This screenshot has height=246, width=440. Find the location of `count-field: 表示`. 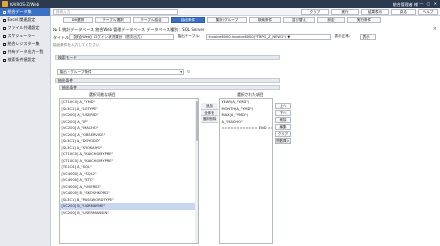

count-field: 表示 is located at coordinates (368, 37).